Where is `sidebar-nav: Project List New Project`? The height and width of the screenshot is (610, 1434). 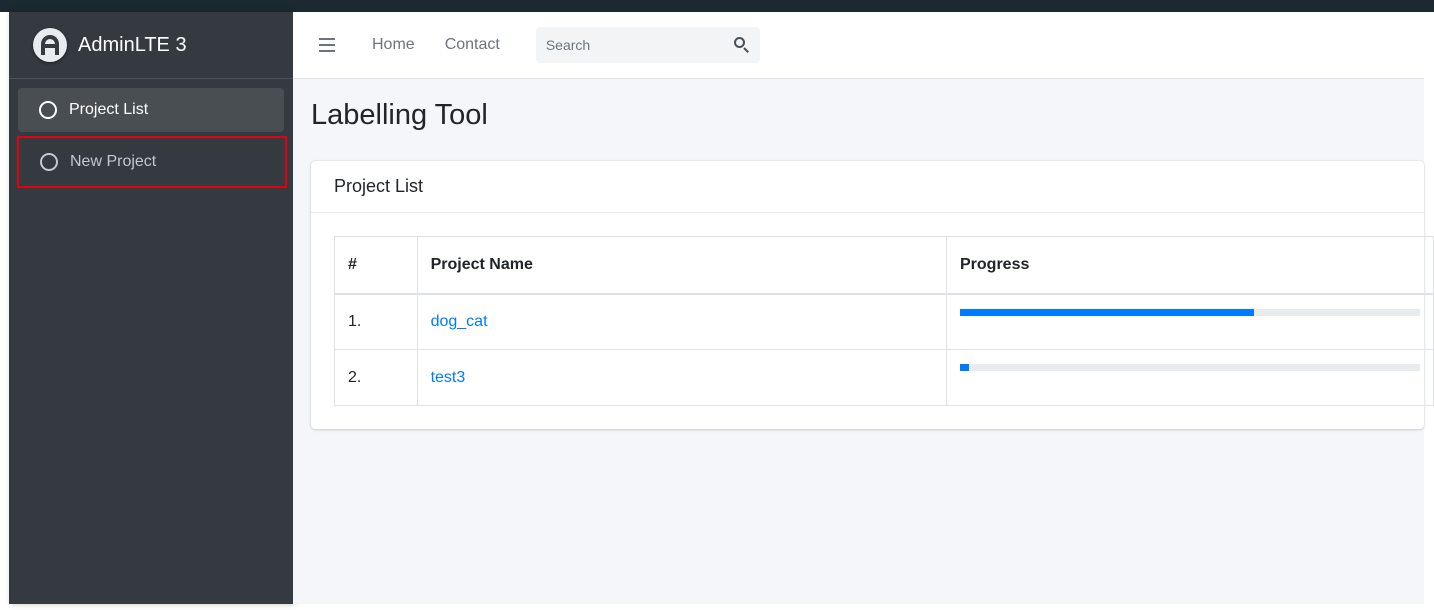
sidebar-nav: Project List New Project is located at coordinates (151, 133).